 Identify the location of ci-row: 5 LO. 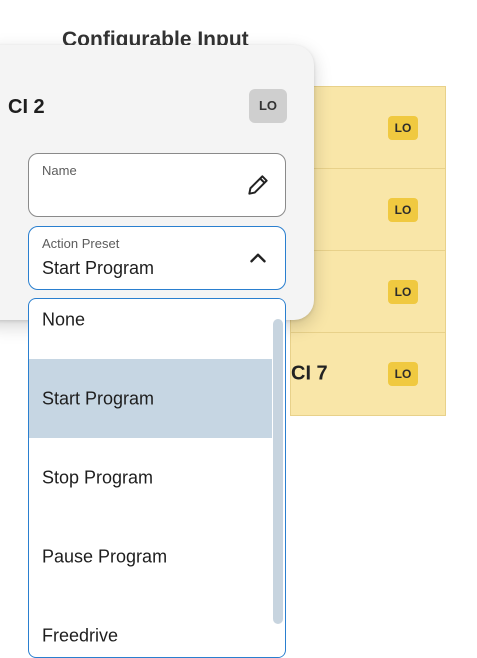
(368, 210).